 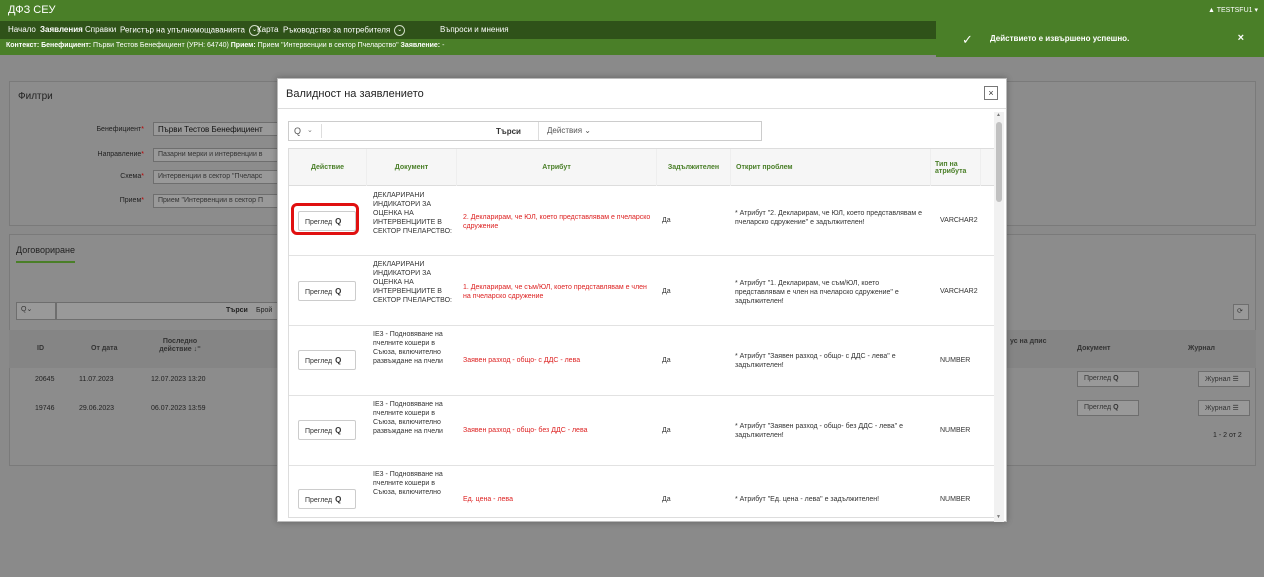 What do you see at coordinates (96, 379) in the screenshot?
I see `row1-from: 11.07.2023` at bounding box center [96, 379].